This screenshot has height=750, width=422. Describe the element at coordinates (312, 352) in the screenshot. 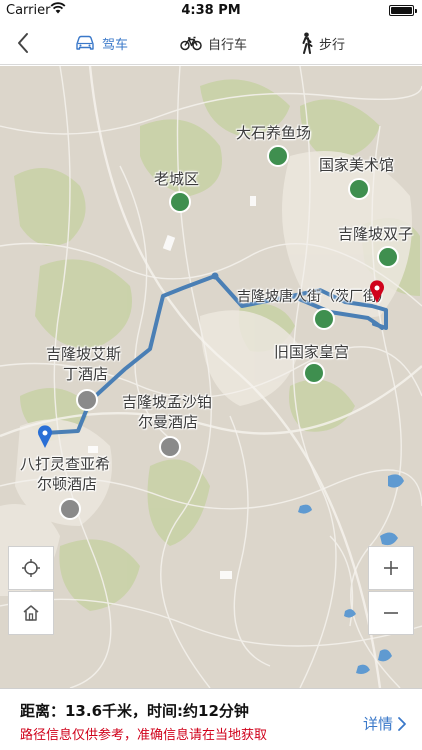

I see `label-old-palace: 旧国家皇宫` at that location.